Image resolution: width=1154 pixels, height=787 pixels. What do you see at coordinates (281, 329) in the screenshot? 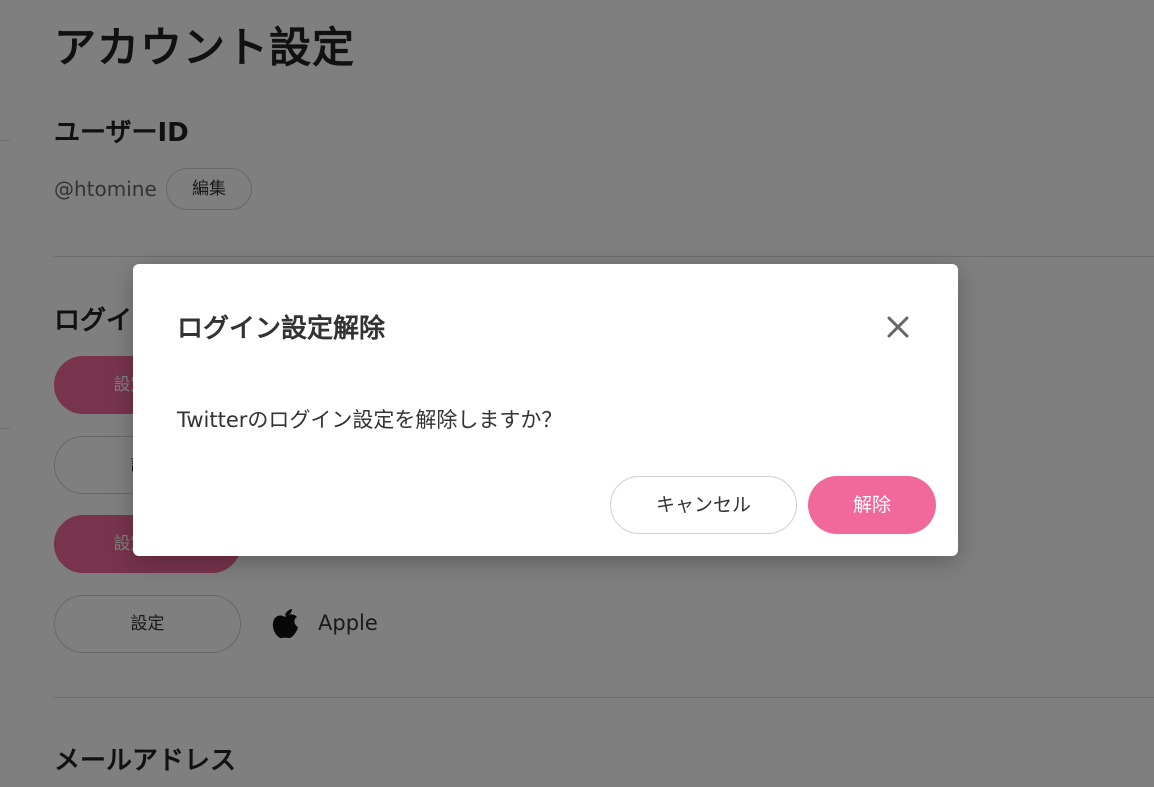
I see `dialog-title: ログイン設定解除` at bounding box center [281, 329].